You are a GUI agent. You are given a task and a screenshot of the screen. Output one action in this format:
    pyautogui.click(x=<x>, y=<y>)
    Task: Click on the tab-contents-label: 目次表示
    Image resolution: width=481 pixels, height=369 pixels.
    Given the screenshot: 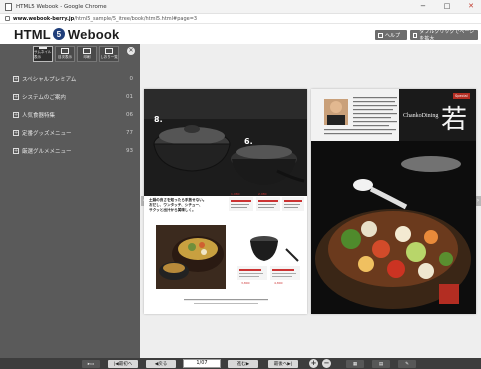 What is the action you would take?
    pyautogui.click(x=65, y=57)
    